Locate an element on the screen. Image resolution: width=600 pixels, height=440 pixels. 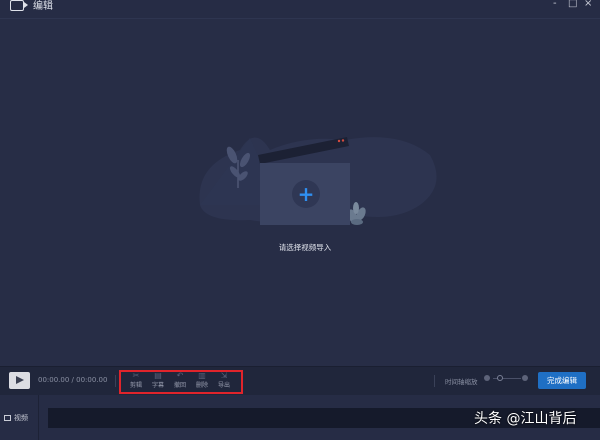
play-icon is located at coordinates (20, 380).